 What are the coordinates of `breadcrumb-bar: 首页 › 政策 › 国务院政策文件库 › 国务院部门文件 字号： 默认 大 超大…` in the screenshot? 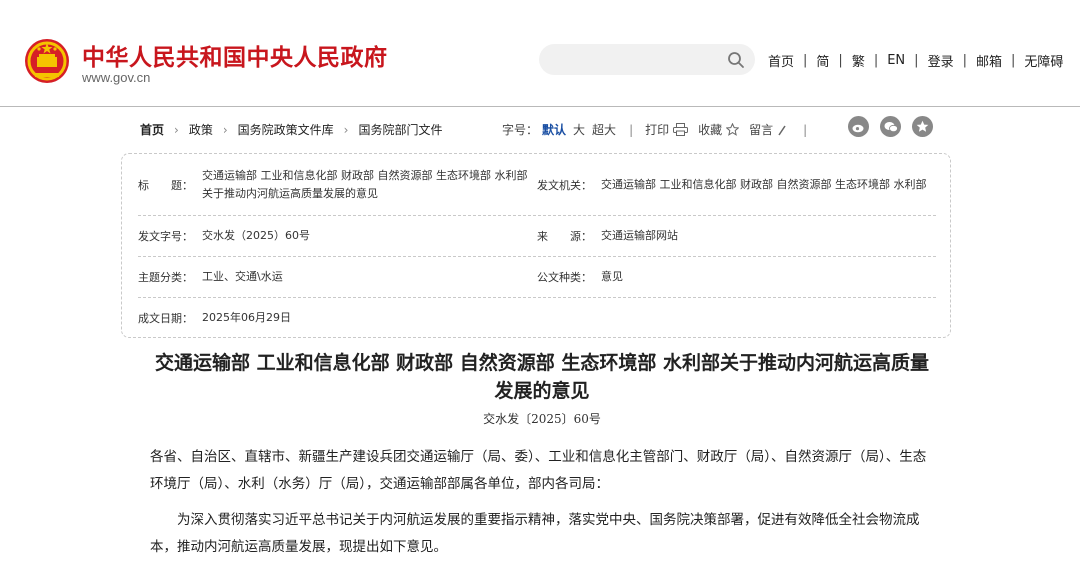 It's located at (540, 127).